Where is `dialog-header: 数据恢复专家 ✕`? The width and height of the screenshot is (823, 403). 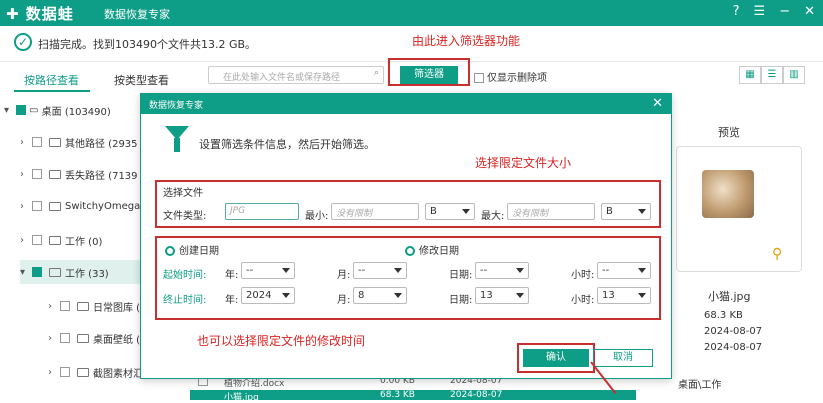
dialog-header: 数据恢复专家 ✕ is located at coordinates (406, 104).